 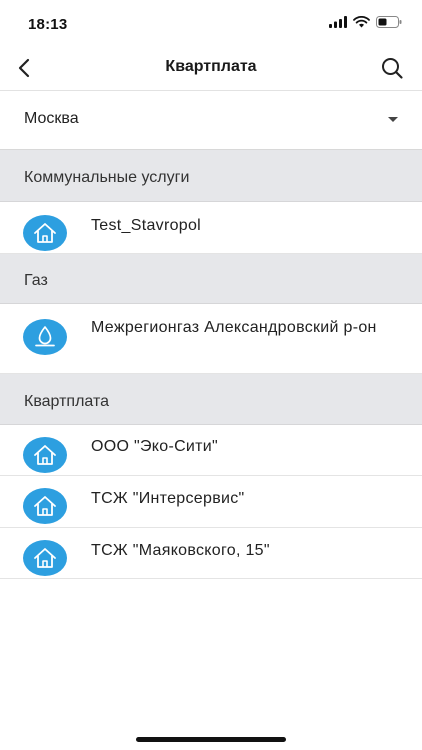 What do you see at coordinates (211, 22) in the screenshot?
I see `status-bar: 18:13` at bounding box center [211, 22].